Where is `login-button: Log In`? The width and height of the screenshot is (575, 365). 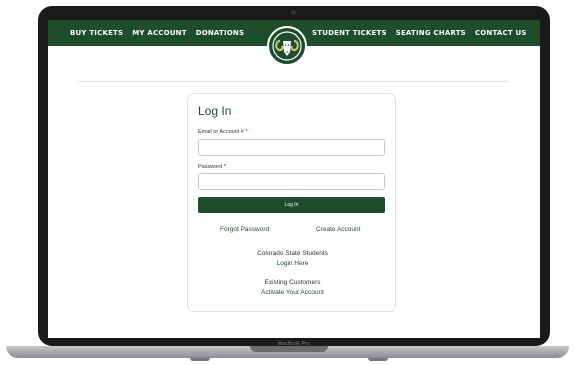 login-button: Log In is located at coordinates (291, 205).